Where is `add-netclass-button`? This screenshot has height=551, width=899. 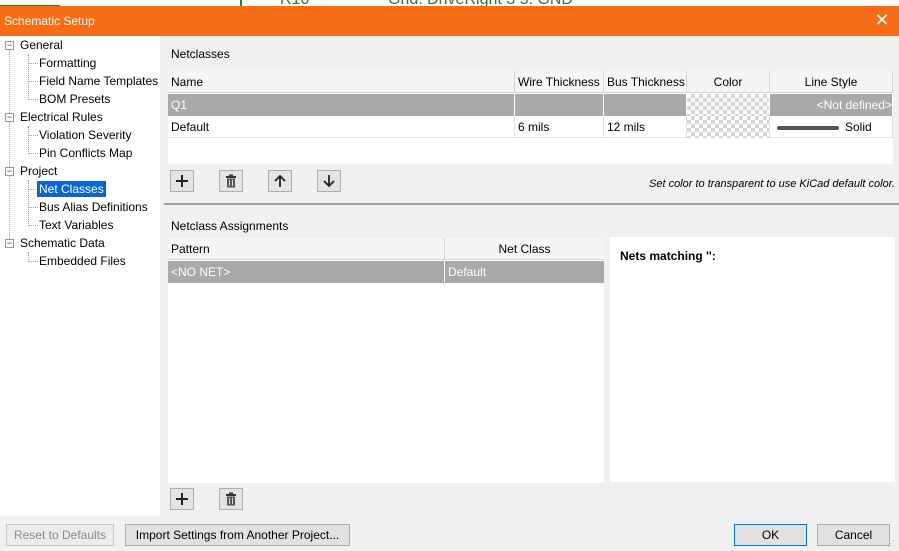
add-netclass-button is located at coordinates (182, 181).